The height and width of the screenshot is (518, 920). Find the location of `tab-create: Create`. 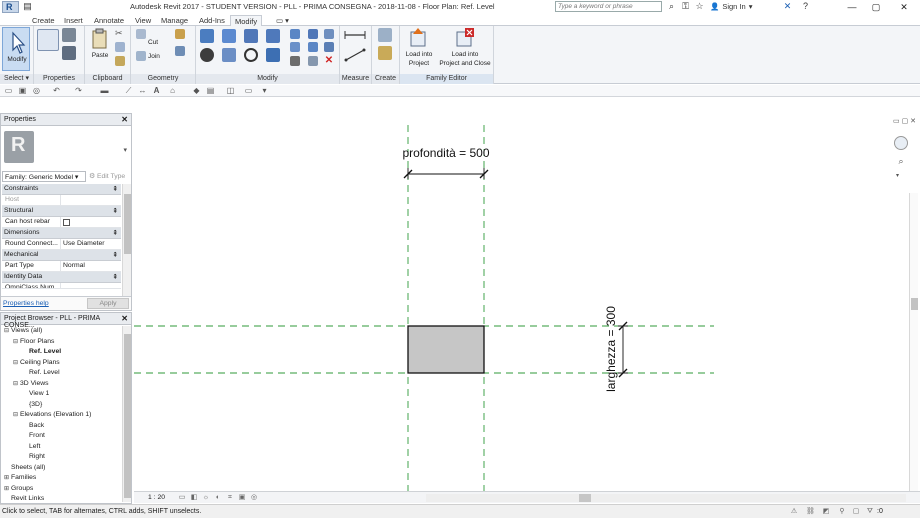

tab-create: Create is located at coordinates (43, 20).